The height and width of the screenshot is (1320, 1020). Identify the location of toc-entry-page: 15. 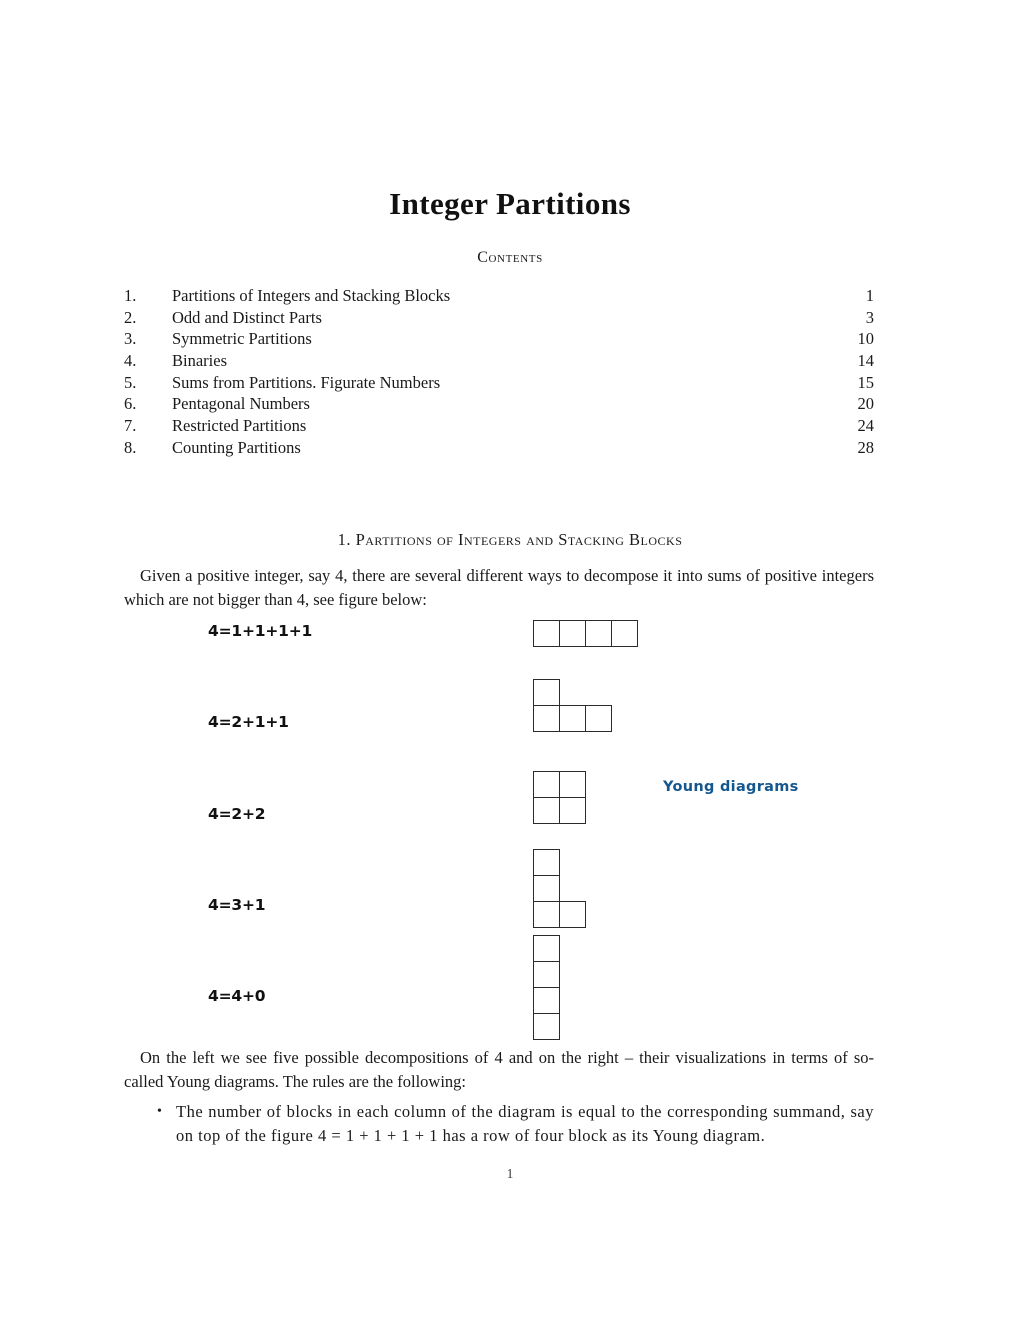
(866, 382).